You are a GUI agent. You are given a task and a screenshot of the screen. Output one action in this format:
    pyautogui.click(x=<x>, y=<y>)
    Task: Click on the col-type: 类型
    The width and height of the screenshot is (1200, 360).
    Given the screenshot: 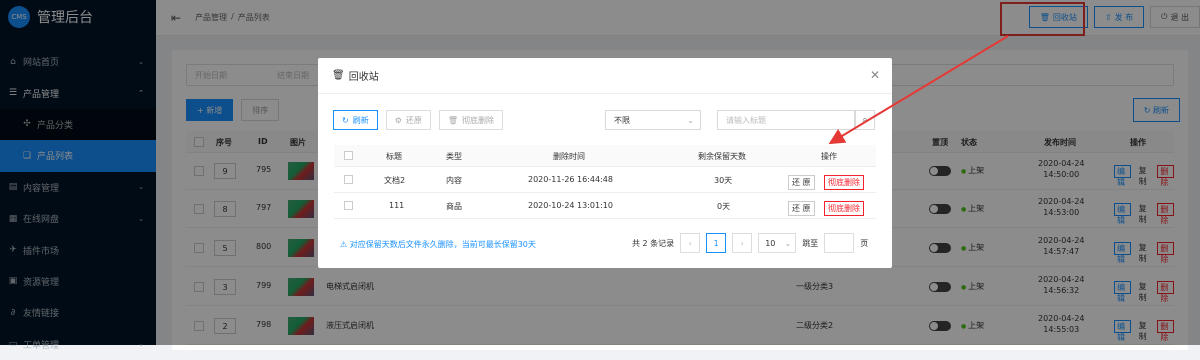 What is the action you would take?
    pyautogui.click(x=454, y=156)
    